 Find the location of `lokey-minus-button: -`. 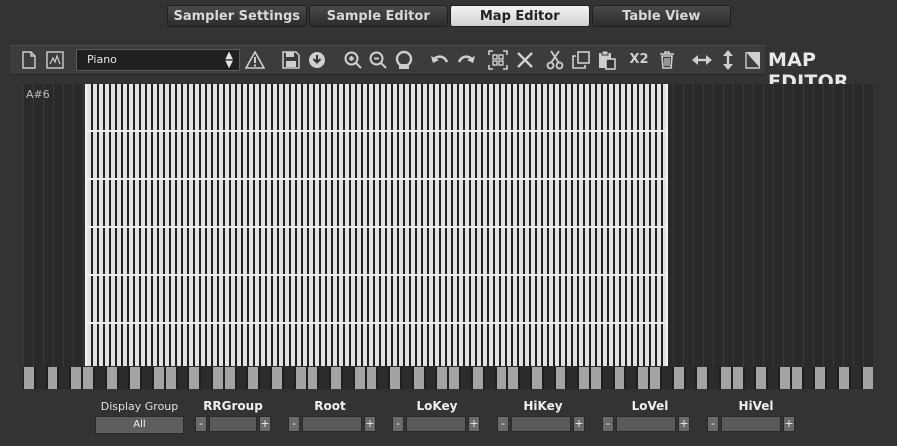

lokey-minus-button: - is located at coordinates (398, 424).